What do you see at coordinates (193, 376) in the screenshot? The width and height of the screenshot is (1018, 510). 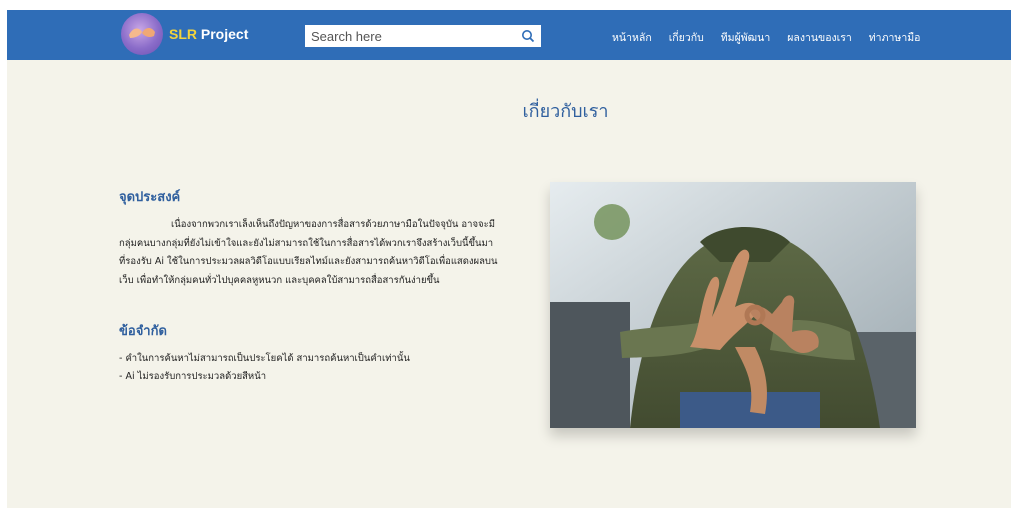 I see `limitation-item: - Ai ไม่รองรับการประมวลด้วยสีหน้า` at bounding box center [193, 376].